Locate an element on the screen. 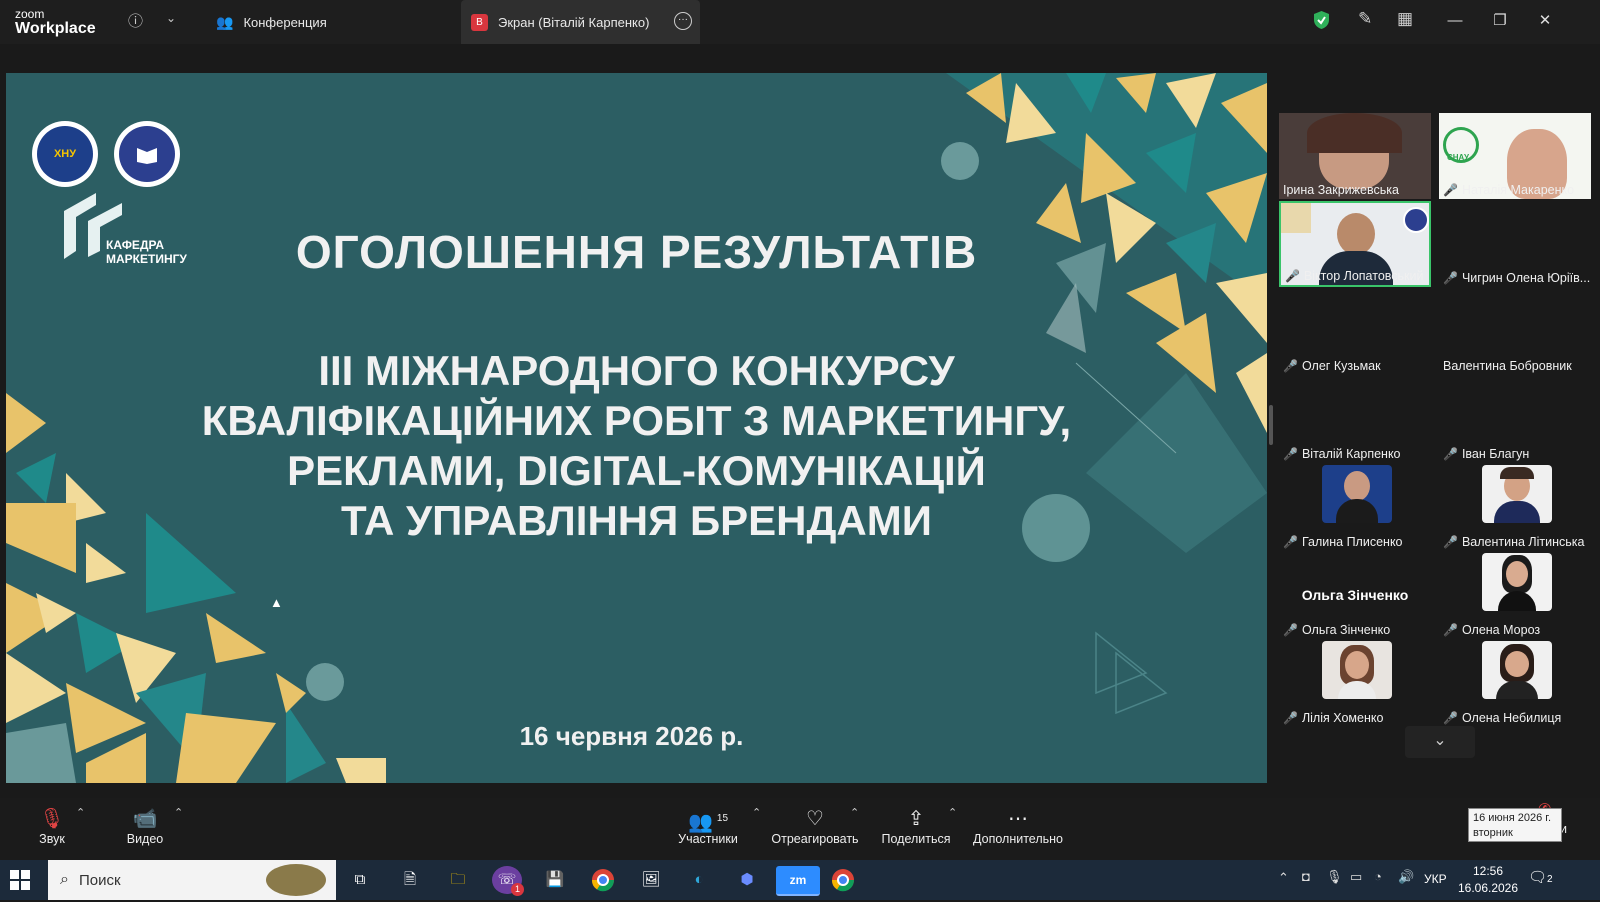  participant-name: 🎤 Олег Кузьмак is located at coordinates (1332, 366).